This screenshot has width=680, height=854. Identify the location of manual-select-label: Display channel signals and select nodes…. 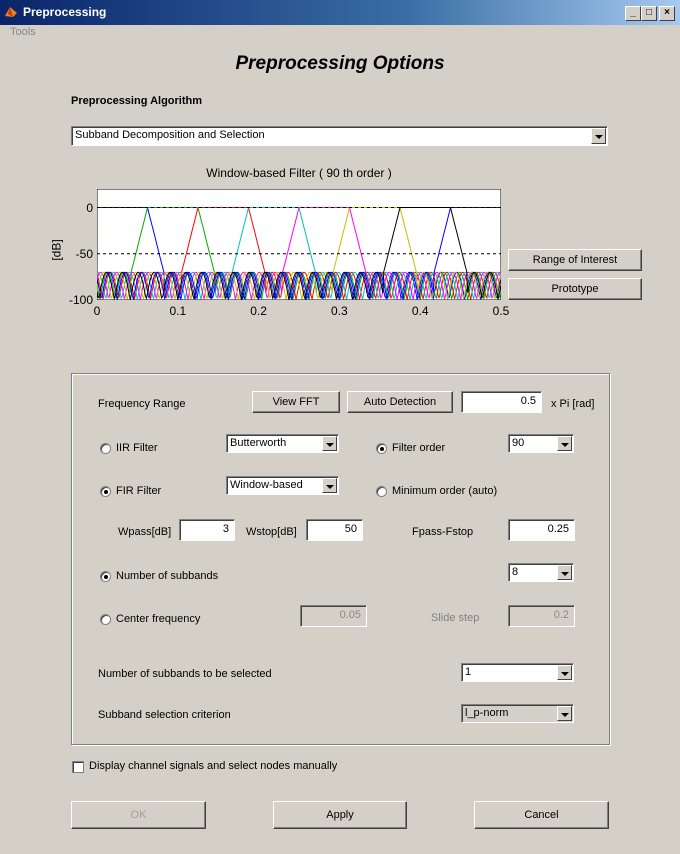
(213, 766).